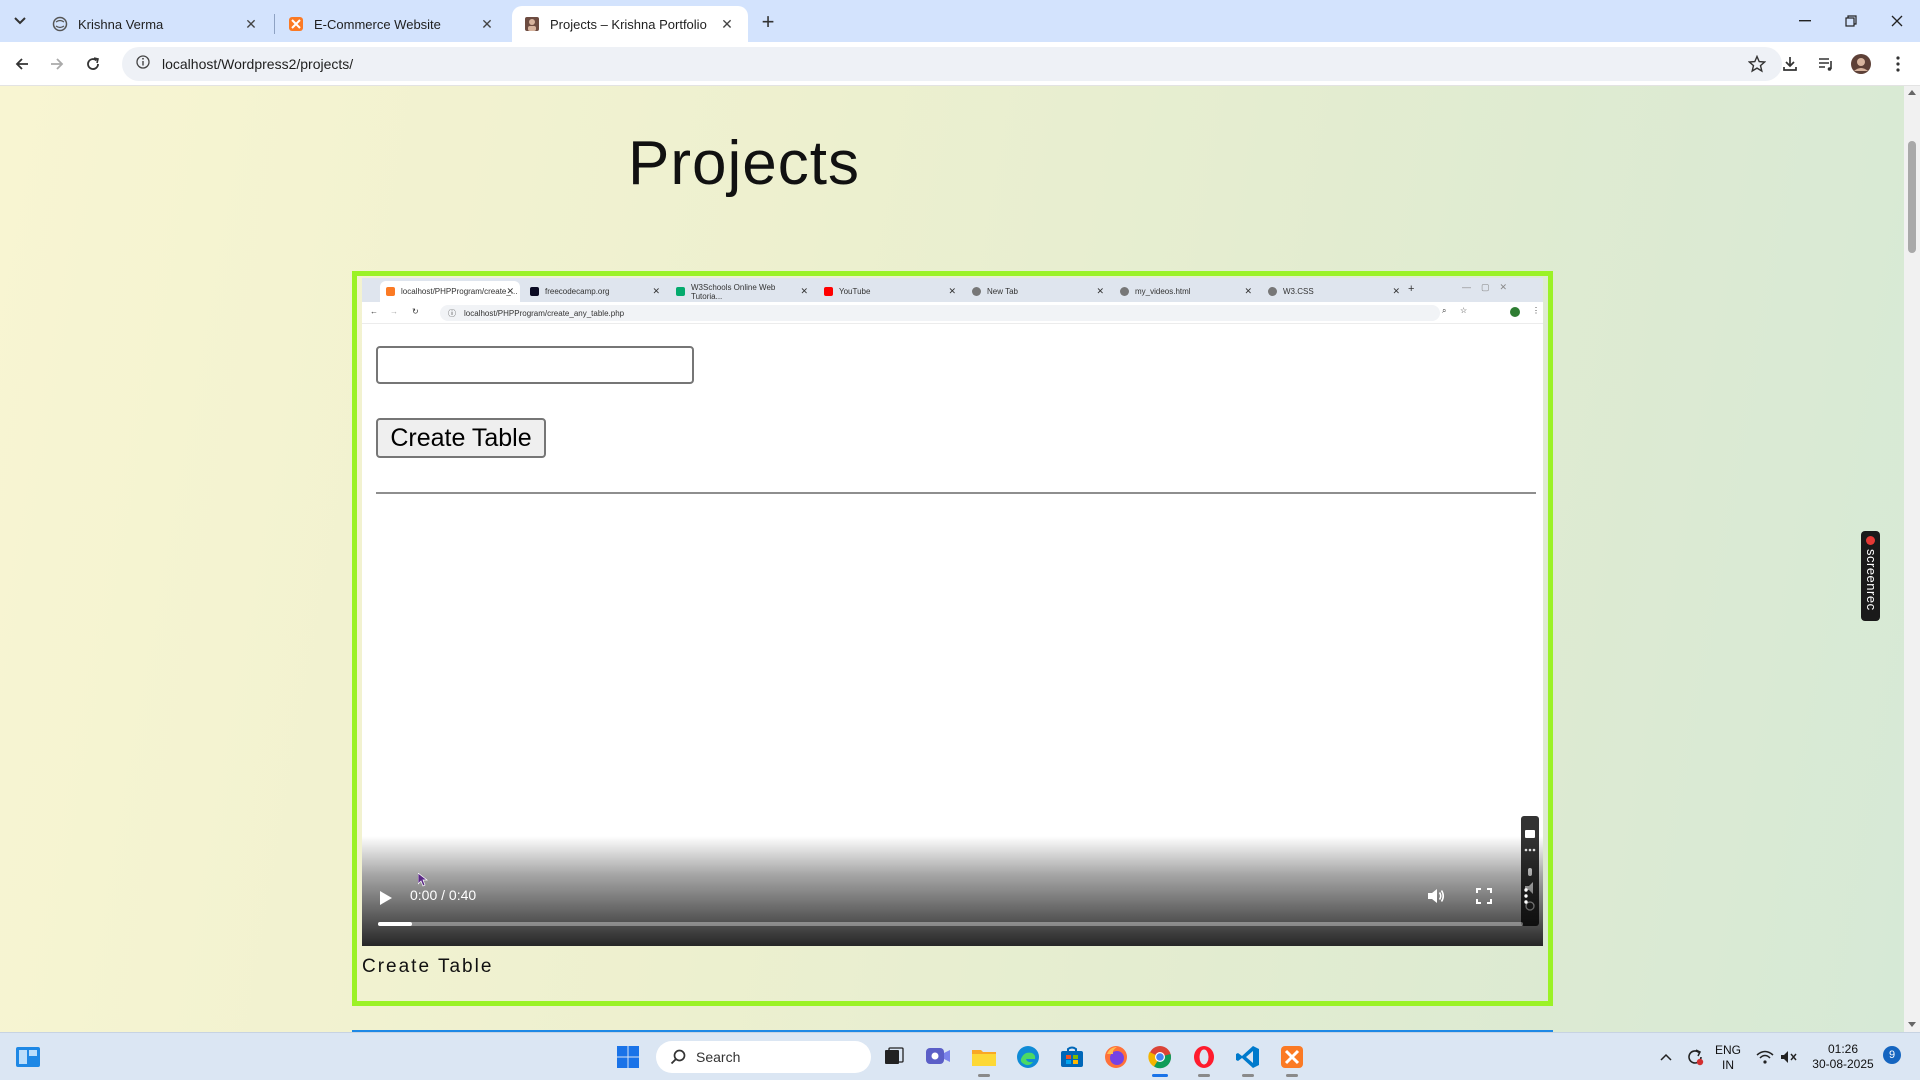 This screenshot has width=1920, height=1080. What do you see at coordinates (1160, 1075) in the screenshot?
I see `active-indicator` at bounding box center [1160, 1075].